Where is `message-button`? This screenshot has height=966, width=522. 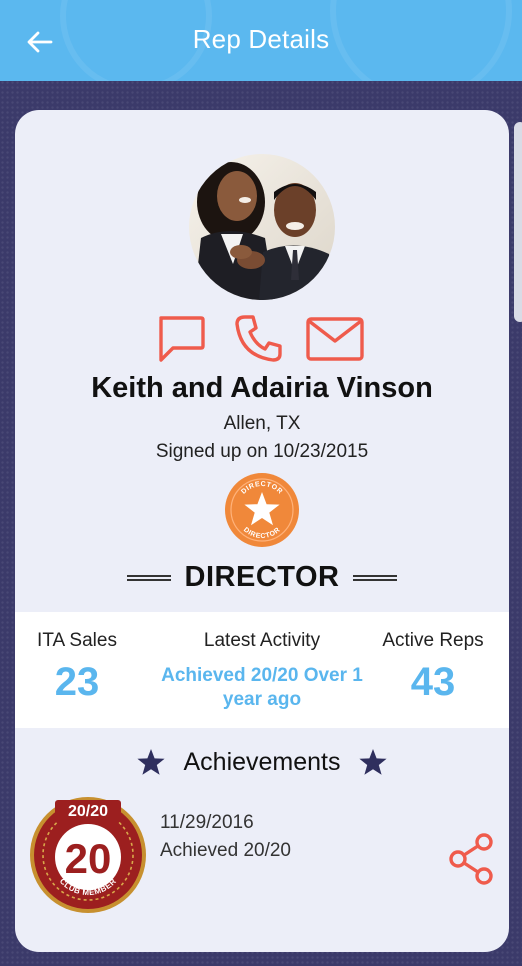
message-button is located at coordinates (181, 341).